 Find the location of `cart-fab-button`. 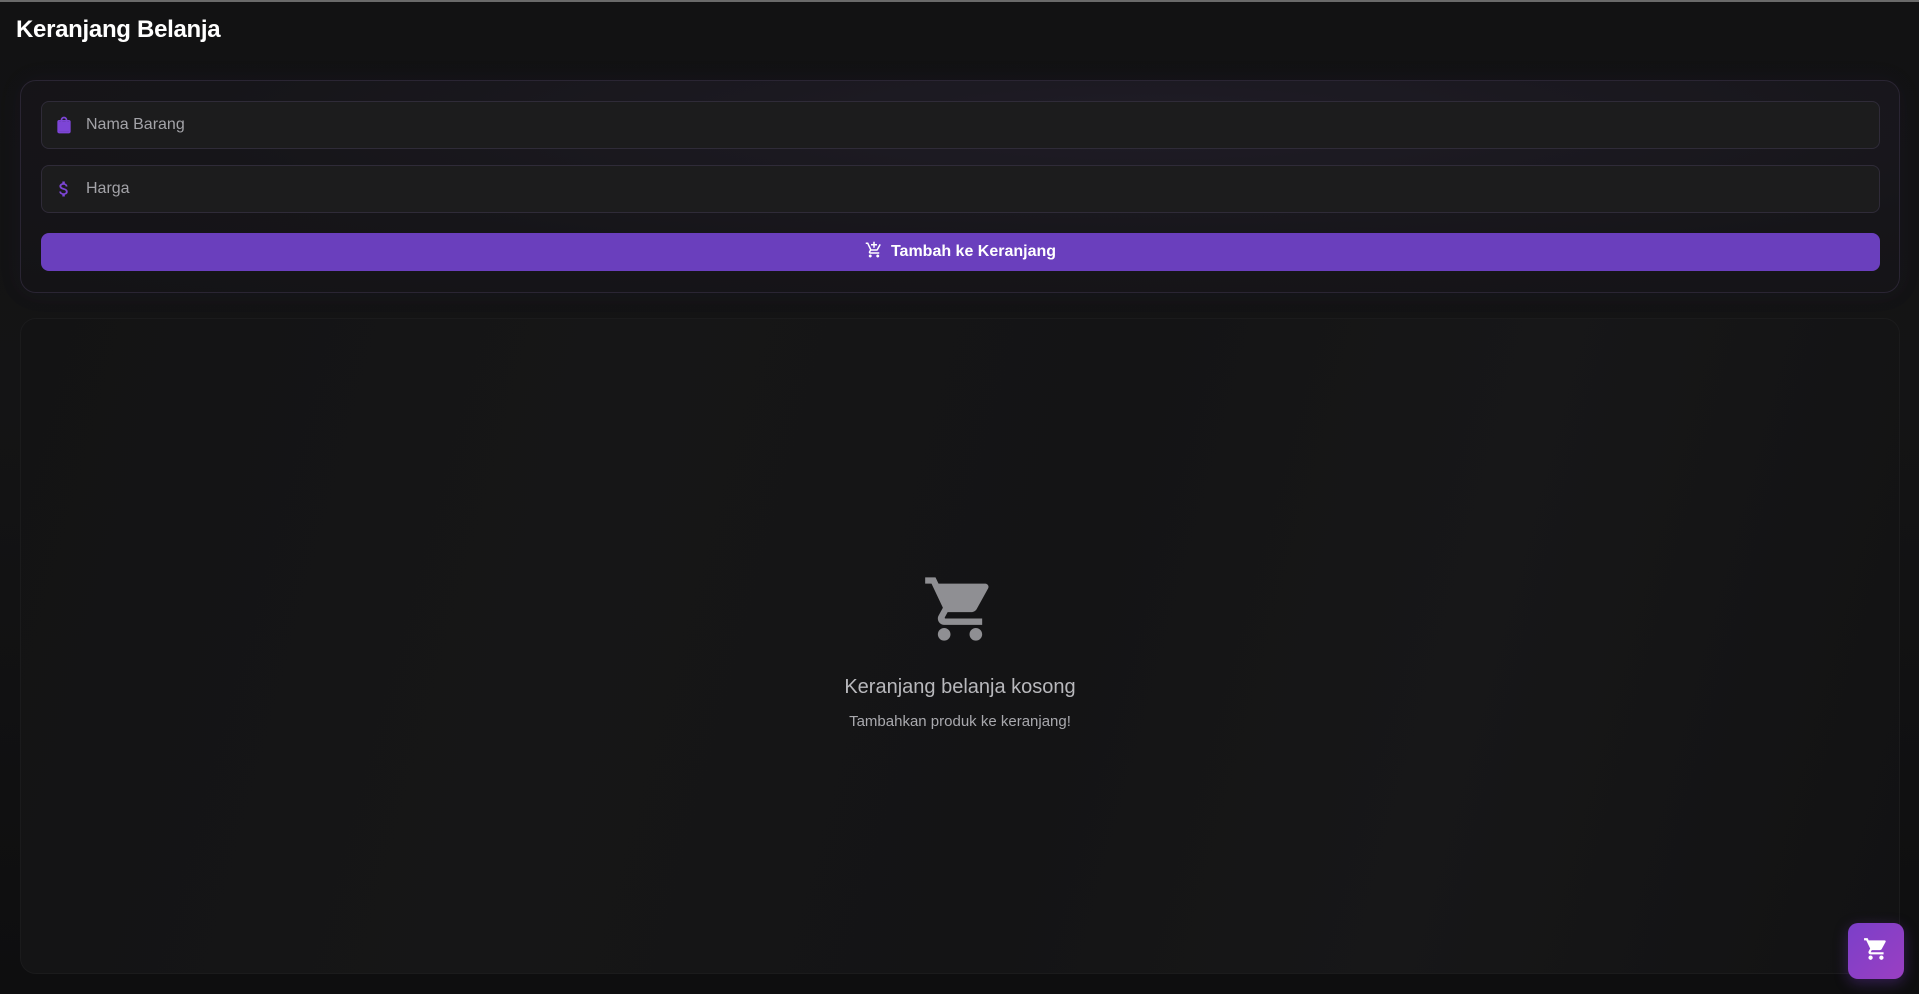

cart-fab-button is located at coordinates (1876, 951).